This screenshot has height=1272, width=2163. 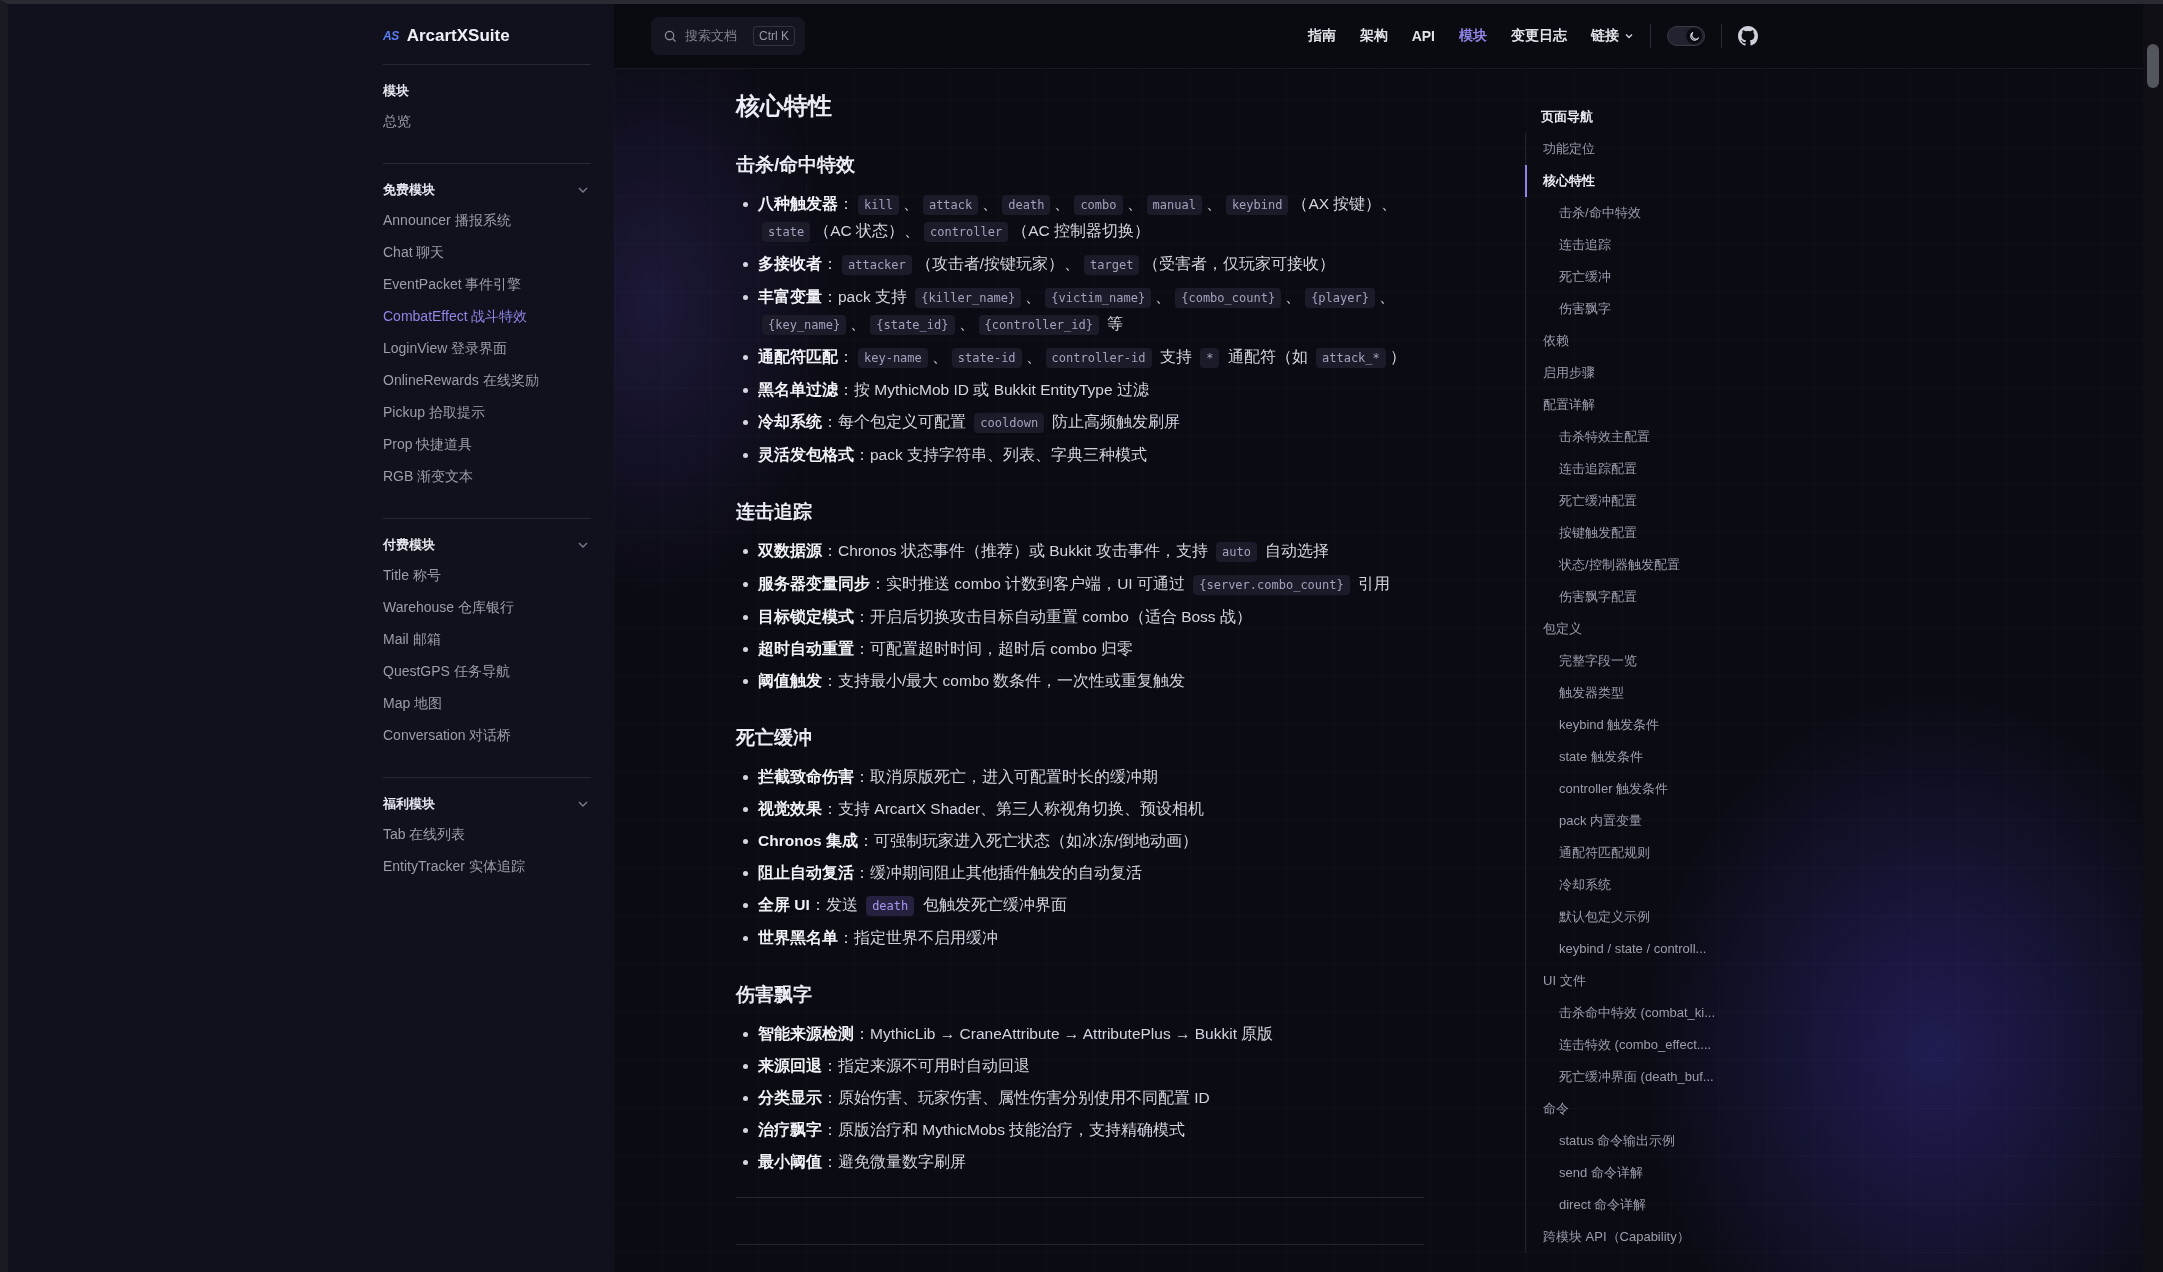 What do you see at coordinates (1423, 36) in the screenshot?
I see `nav-link: API` at bounding box center [1423, 36].